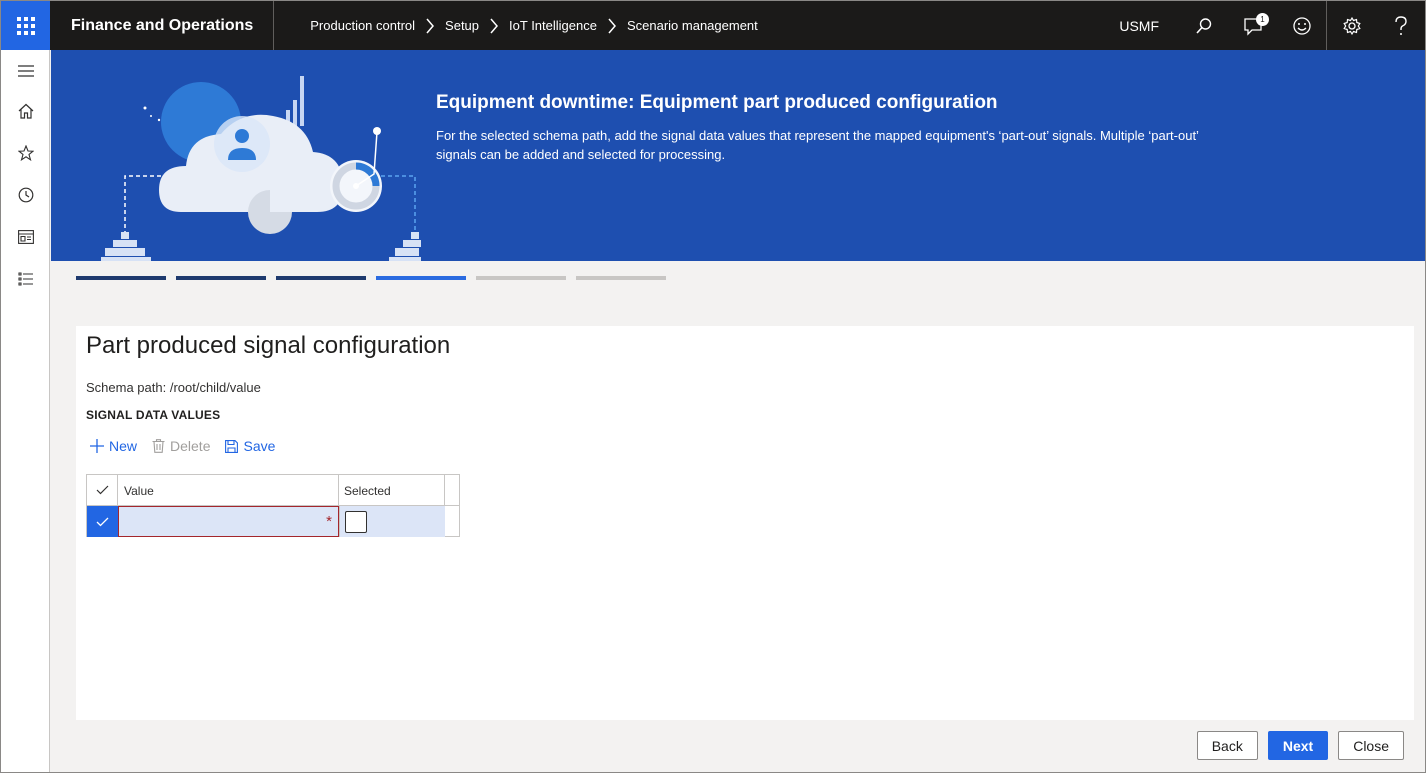  I want to click on wizard-footer: Back Next Close, so click(1295, 745).